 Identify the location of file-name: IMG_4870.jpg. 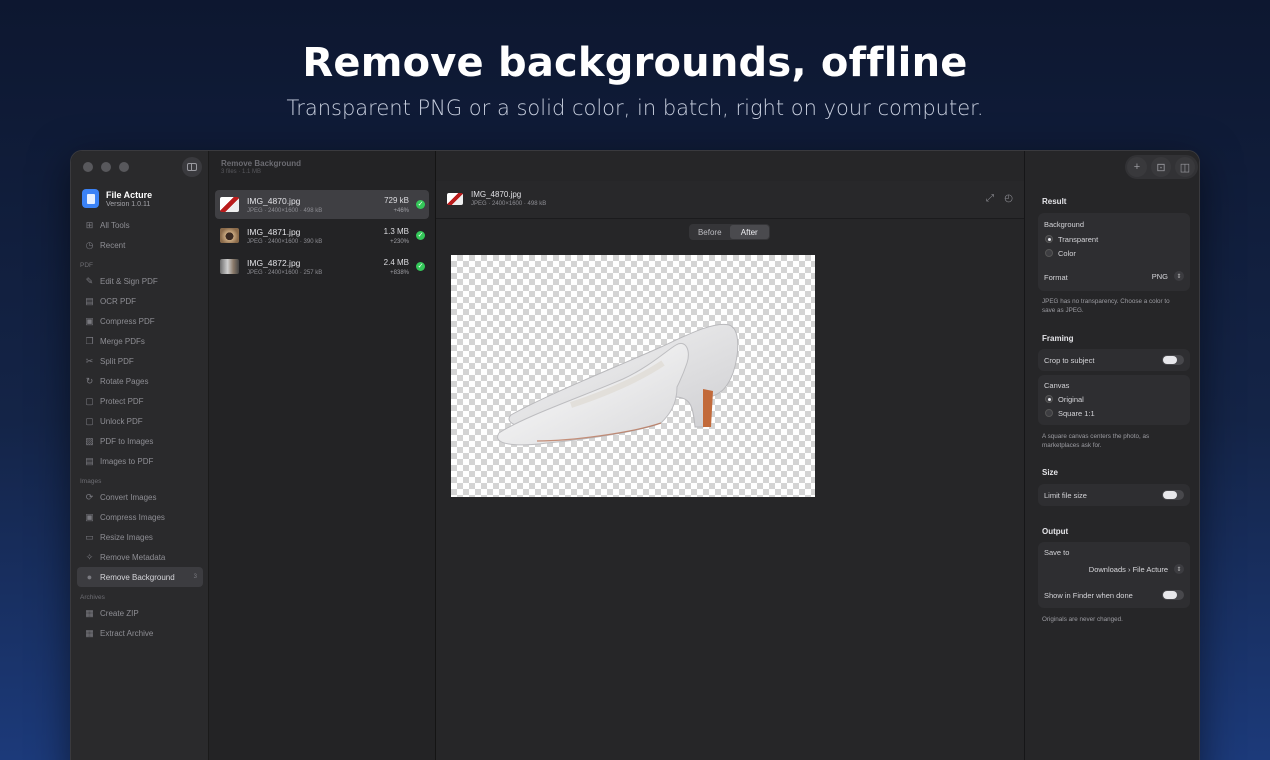
(274, 201).